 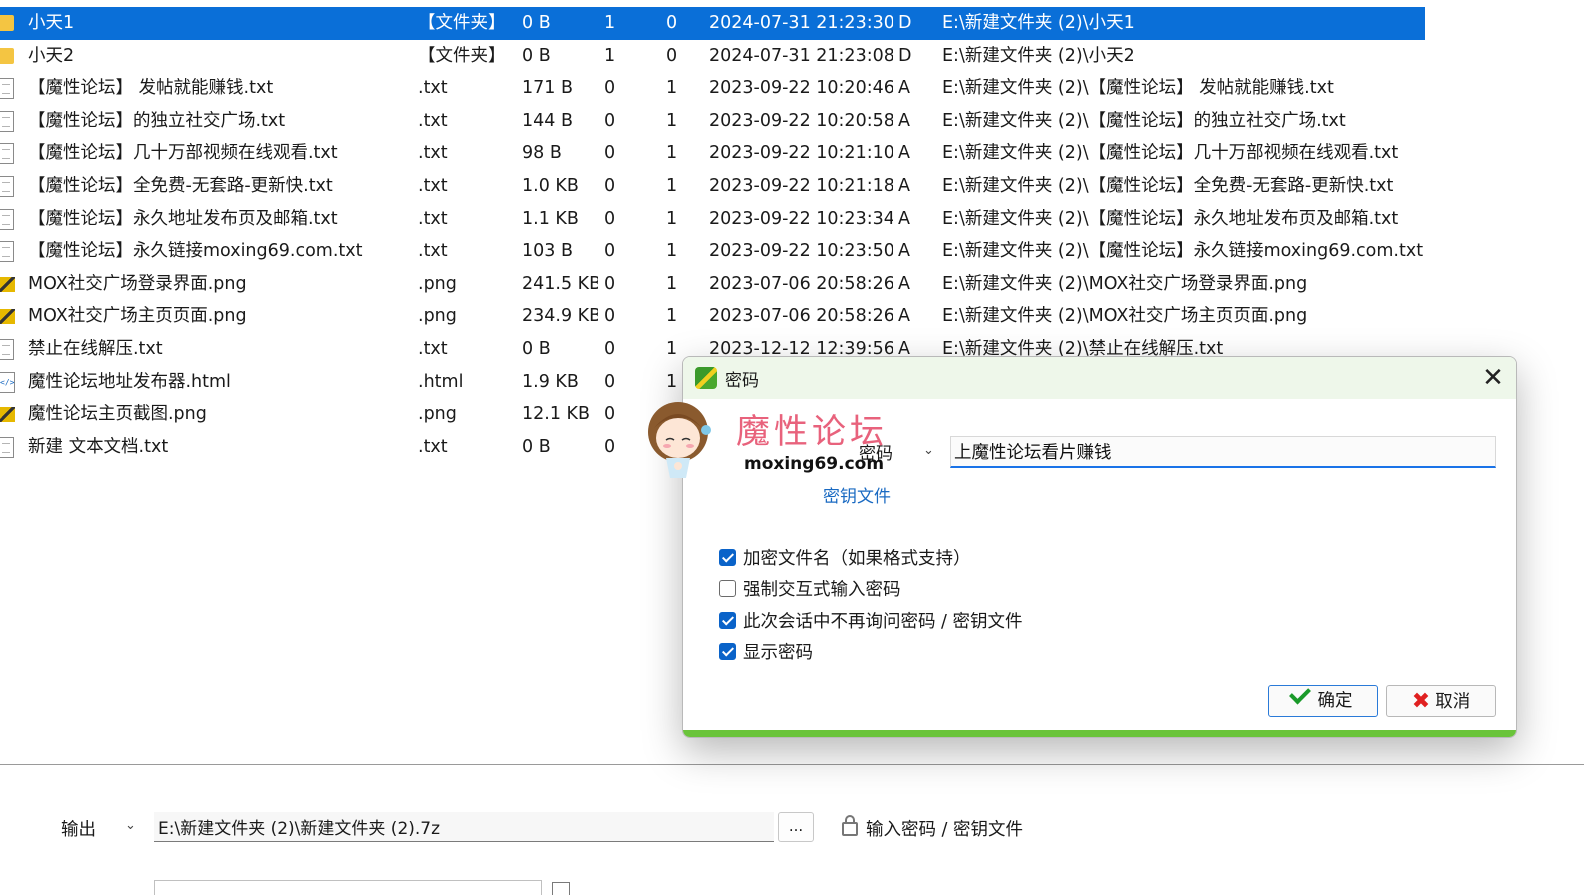 What do you see at coordinates (183, 218) in the screenshot?
I see `cell-name: 【魔性论坛】永久地址发布页及邮箱.txt` at bounding box center [183, 218].